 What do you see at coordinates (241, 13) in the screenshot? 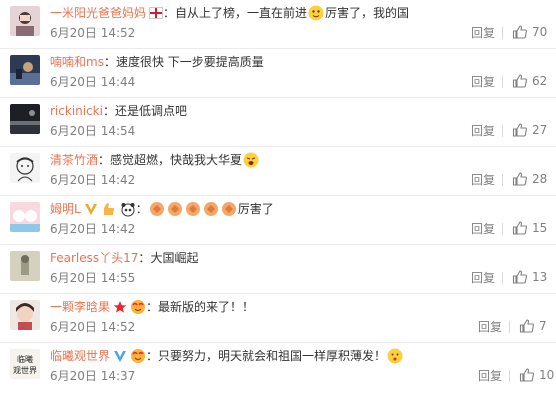
I see `comment-text: 自从上了榜，一直在前进` at bounding box center [241, 13].